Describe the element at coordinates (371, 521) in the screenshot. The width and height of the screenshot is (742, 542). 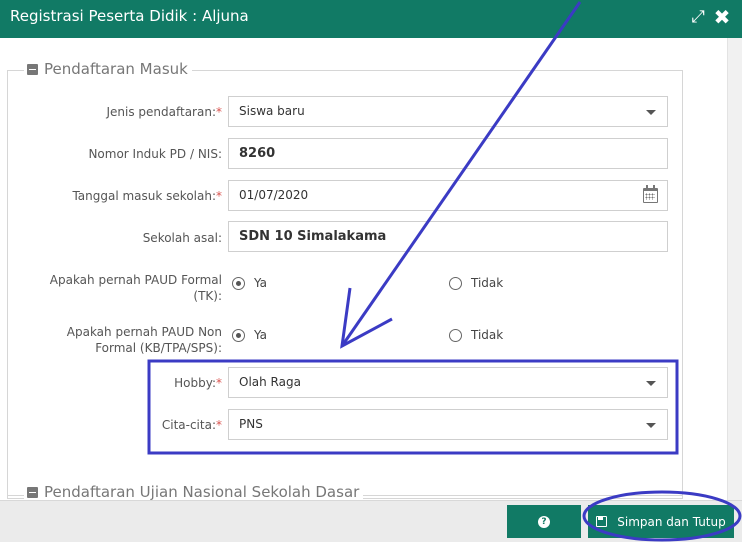
I see `dialog-footer: ? Simpan dan Tutup` at that location.